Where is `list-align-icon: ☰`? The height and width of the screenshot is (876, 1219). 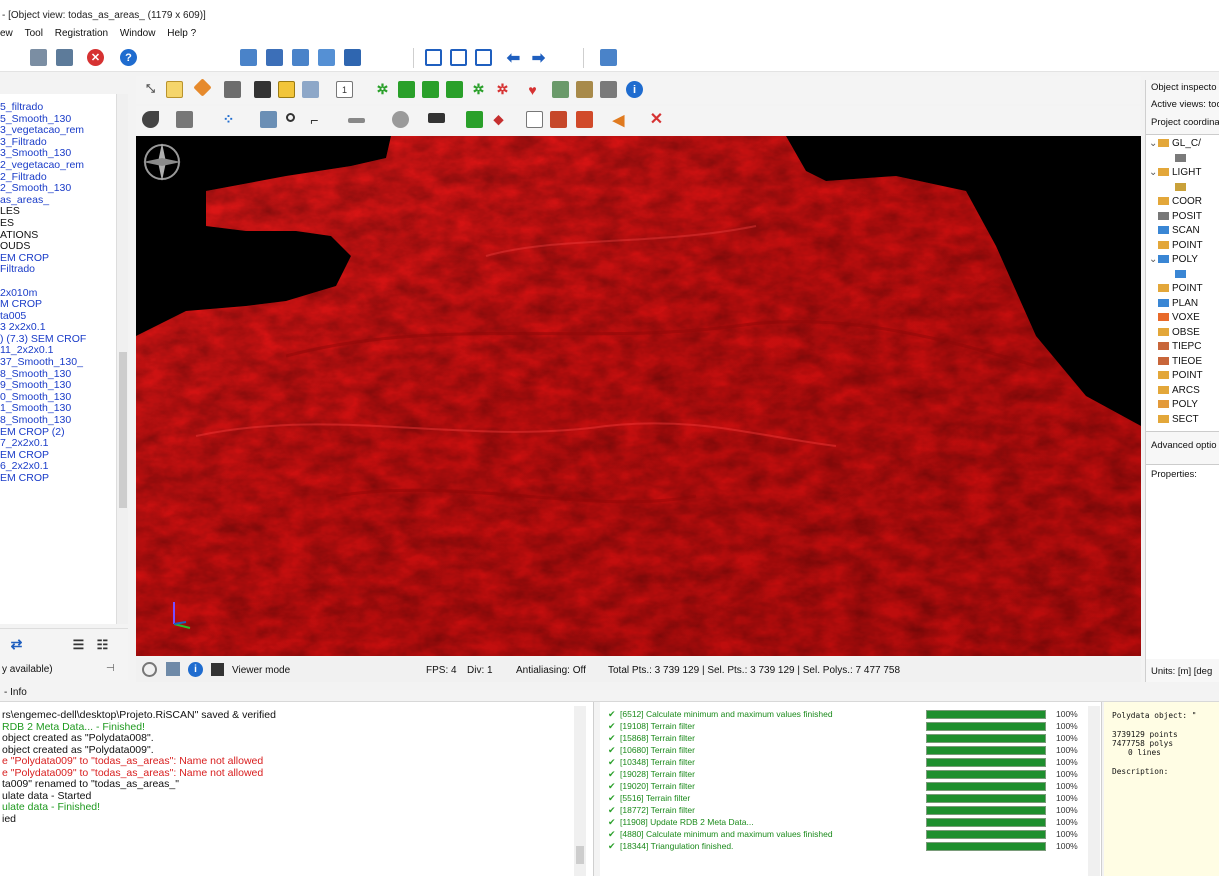 list-align-icon: ☰ is located at coordinates (78, 644).